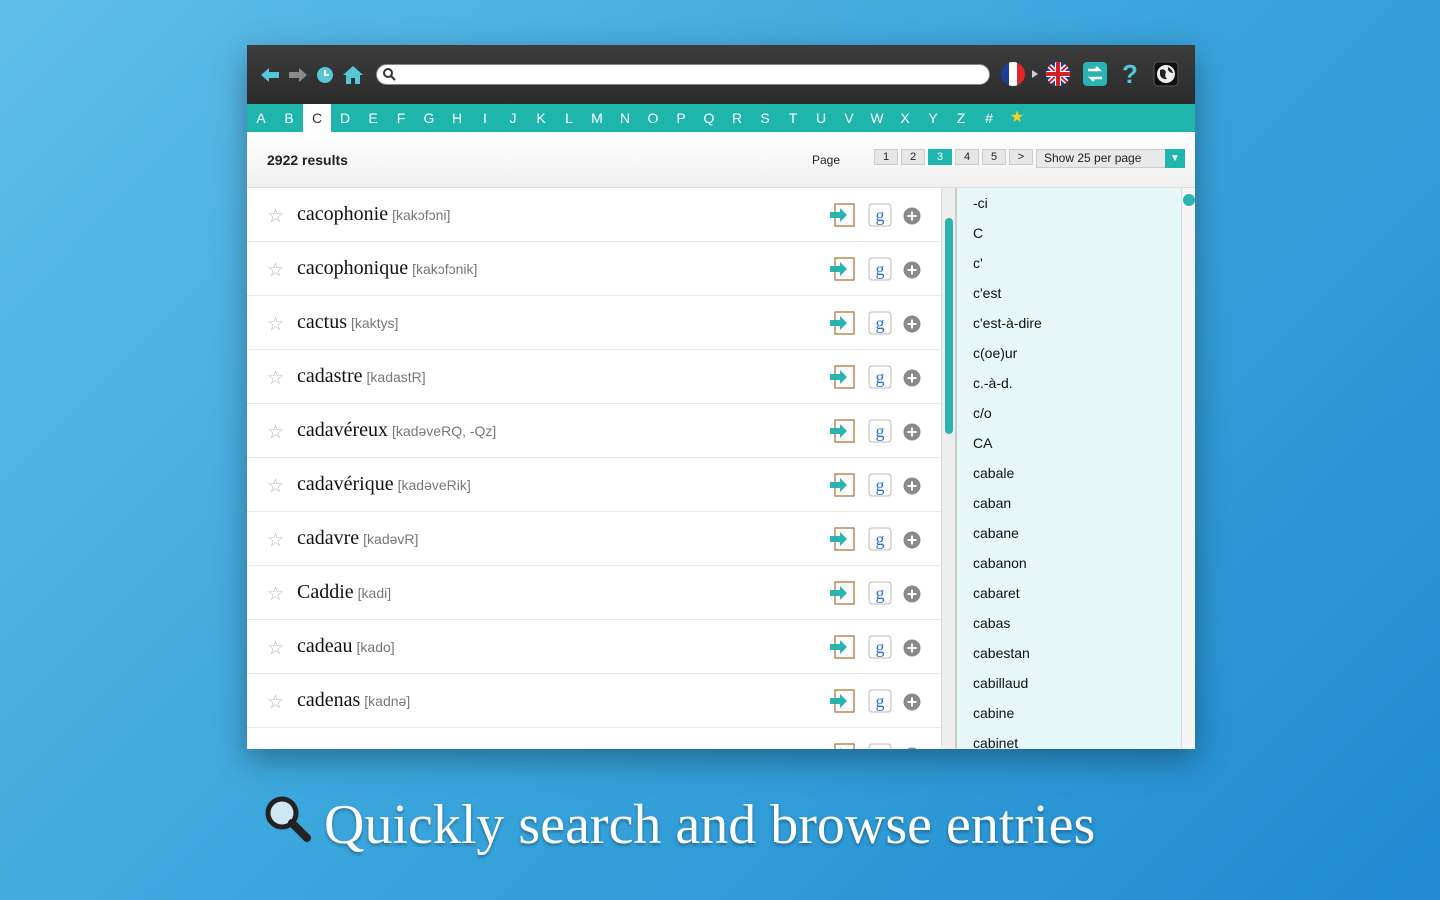 This screenshot has height=900, width=1440. What do you see at coordinates (1130, 74) in the screenshot?
I see `help-icon: ?` at bounding box center [1130, 74].